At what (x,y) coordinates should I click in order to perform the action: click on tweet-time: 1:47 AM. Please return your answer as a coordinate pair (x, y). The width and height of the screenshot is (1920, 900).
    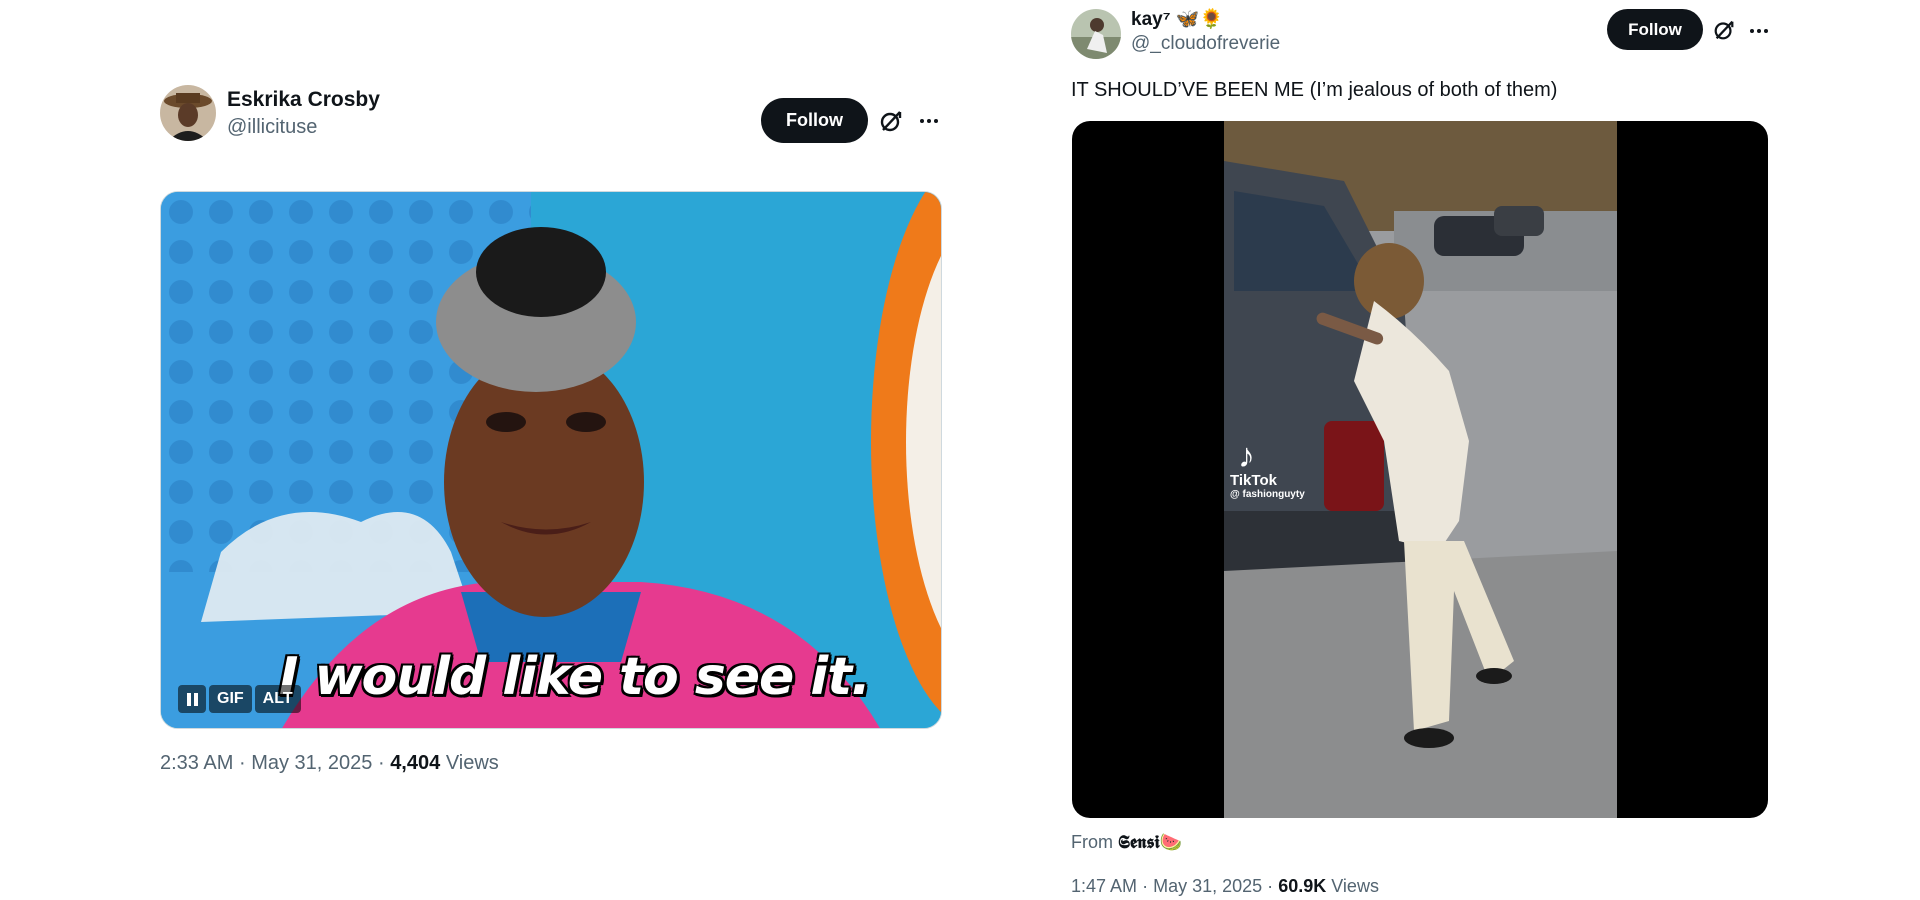
    Looking at the image, I should click on (1104, 886).